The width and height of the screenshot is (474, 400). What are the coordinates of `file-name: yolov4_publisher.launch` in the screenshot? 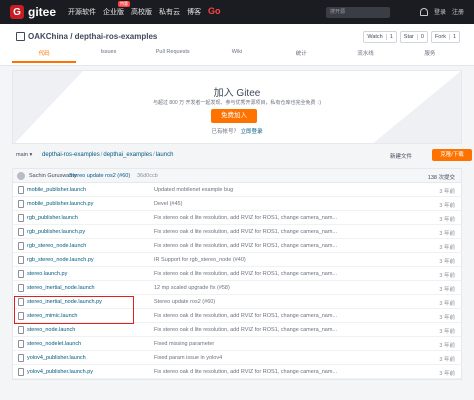 It's located at (56, 358).